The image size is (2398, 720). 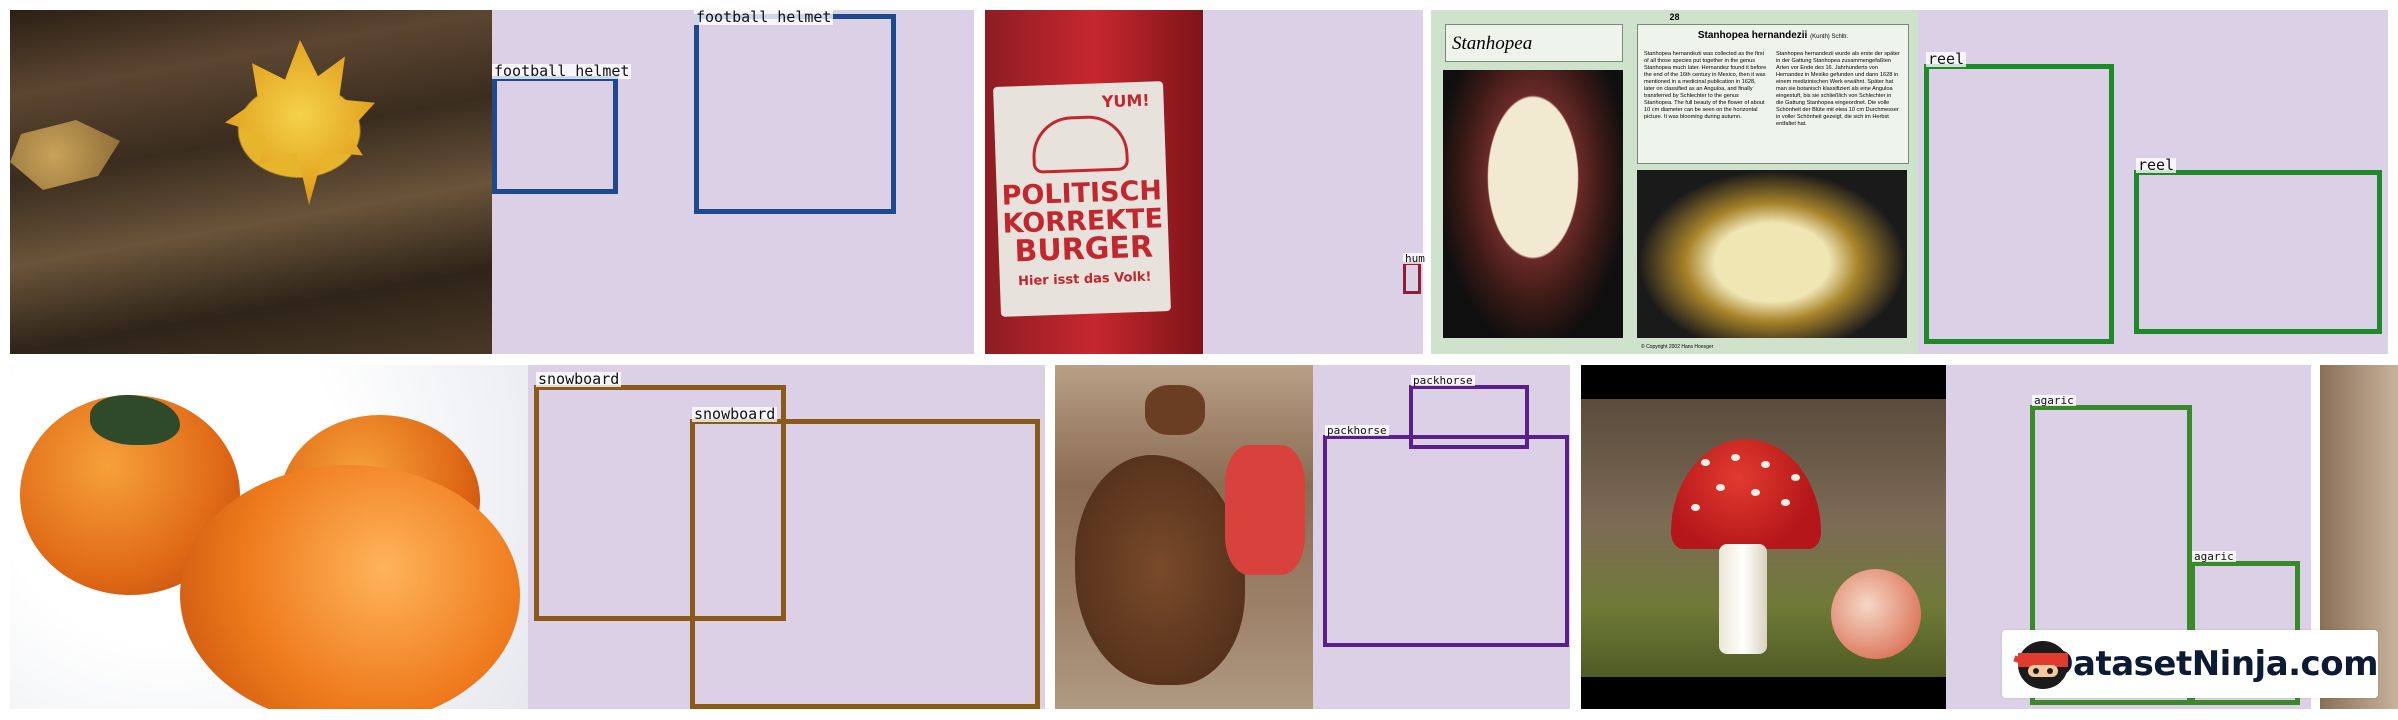 What do you see at coordinates (1946, 59) in the screenshot?
I see `reel-label-1: reel` at bounding box center [1946, 59].